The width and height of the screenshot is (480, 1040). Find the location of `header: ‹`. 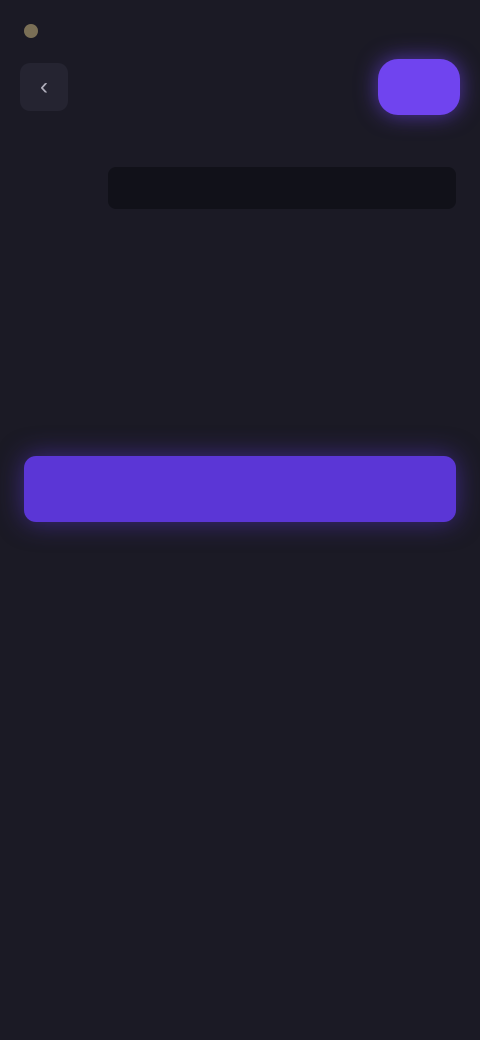

header: ‹ is located at coordinates (240, 87).